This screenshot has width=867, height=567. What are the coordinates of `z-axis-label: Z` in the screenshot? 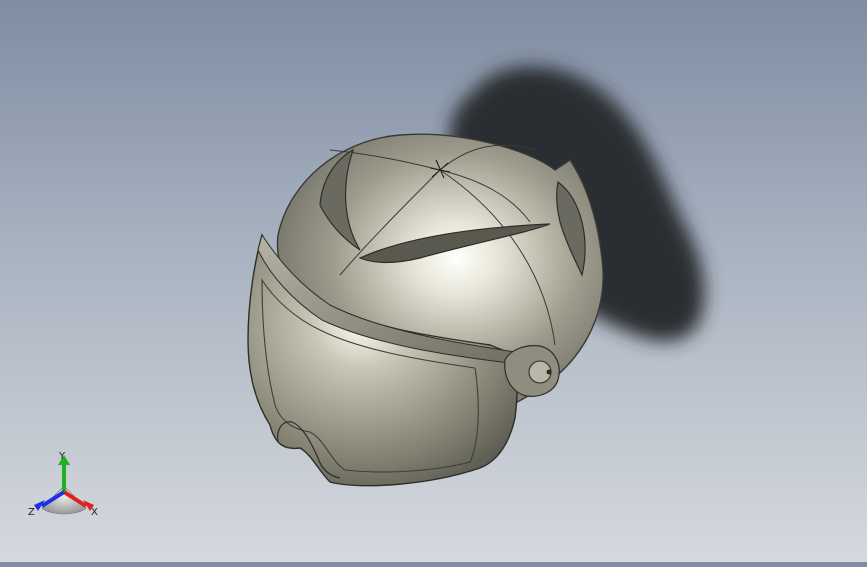 It's located at (31, 512).